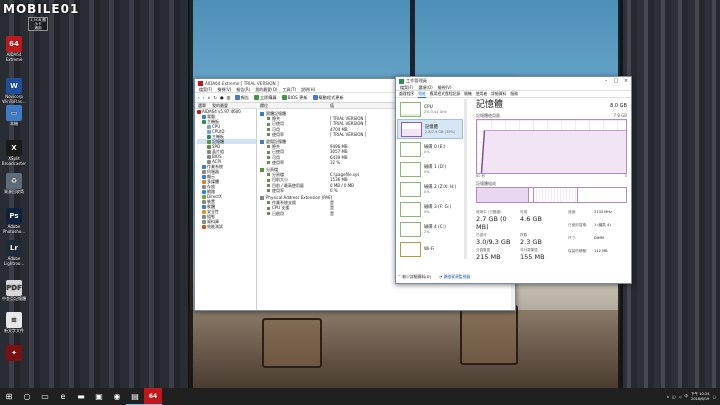 The width and height of the screenshot is (720, 405). Describe the element at coordinates (278, 213) in the screenshot. I see `field-label: 已啟用` at that location.